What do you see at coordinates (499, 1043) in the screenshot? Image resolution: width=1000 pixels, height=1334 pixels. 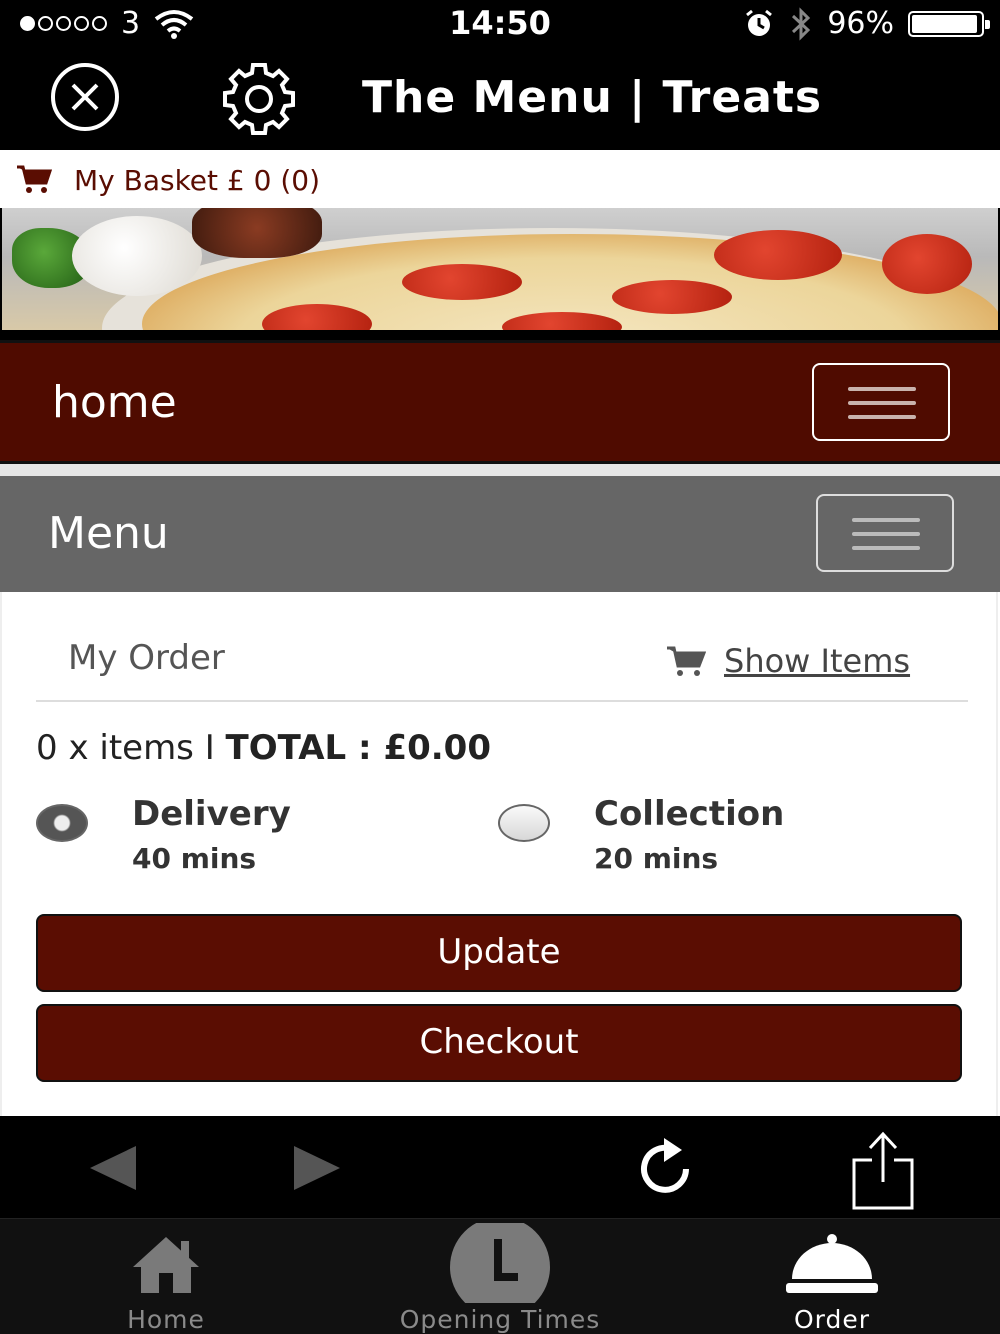 I see `checkout-button: Checkout` at bounding box center [499, 1043].